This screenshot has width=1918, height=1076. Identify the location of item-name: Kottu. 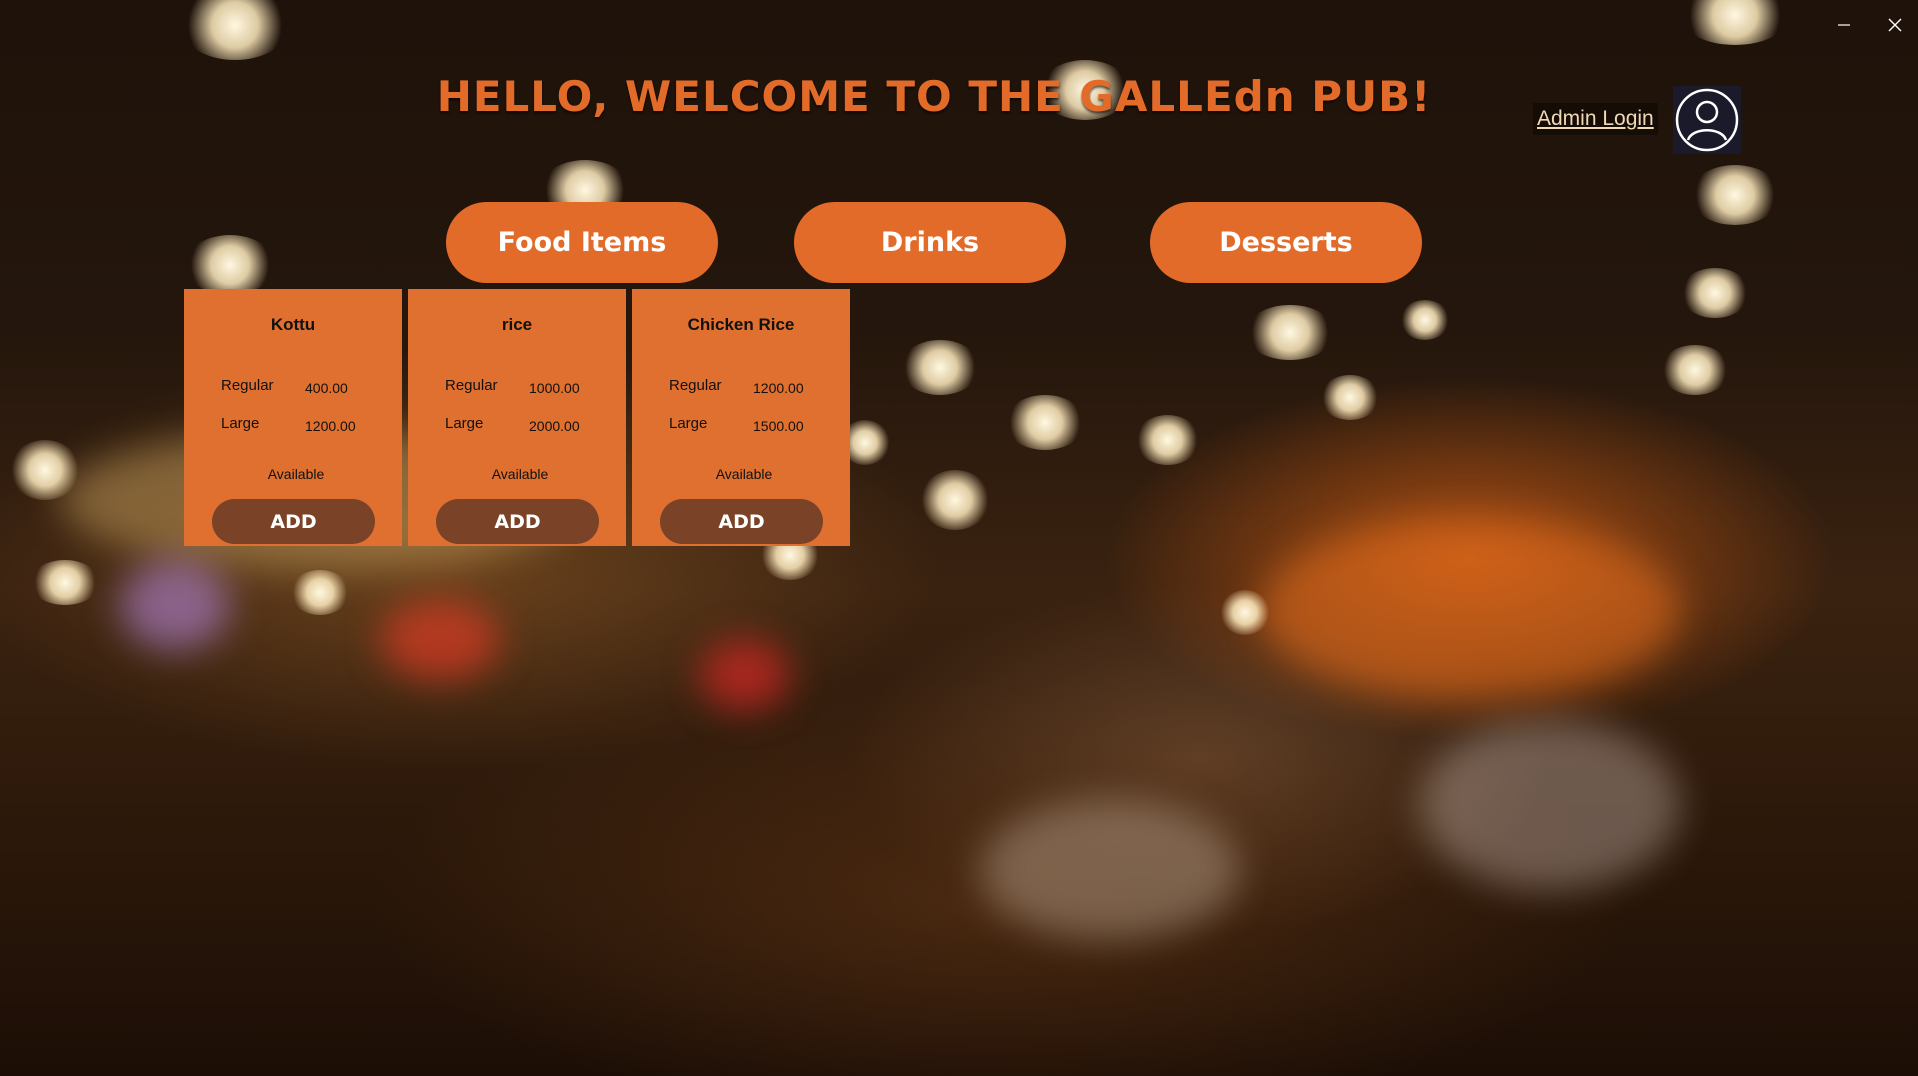
(293, 324).